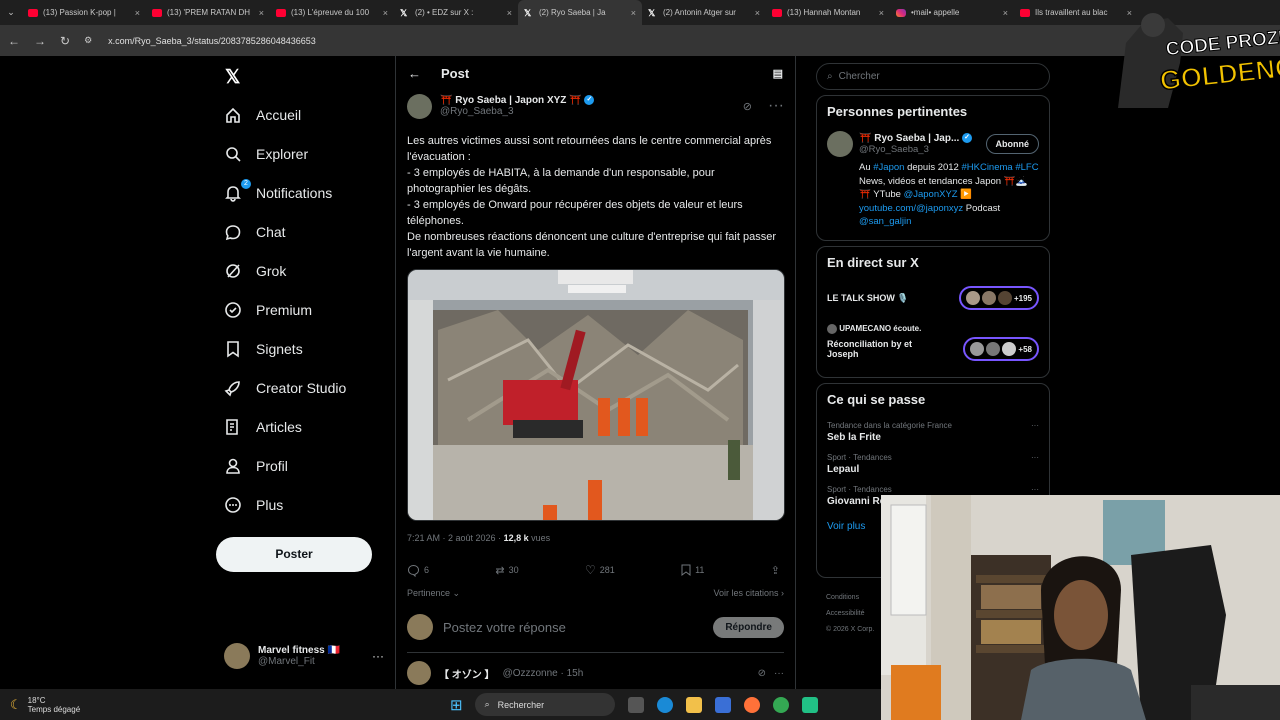 This screenshot has width=1280, height=720. I want to click on tab-search-icon: ⌄, so click(11, 12).